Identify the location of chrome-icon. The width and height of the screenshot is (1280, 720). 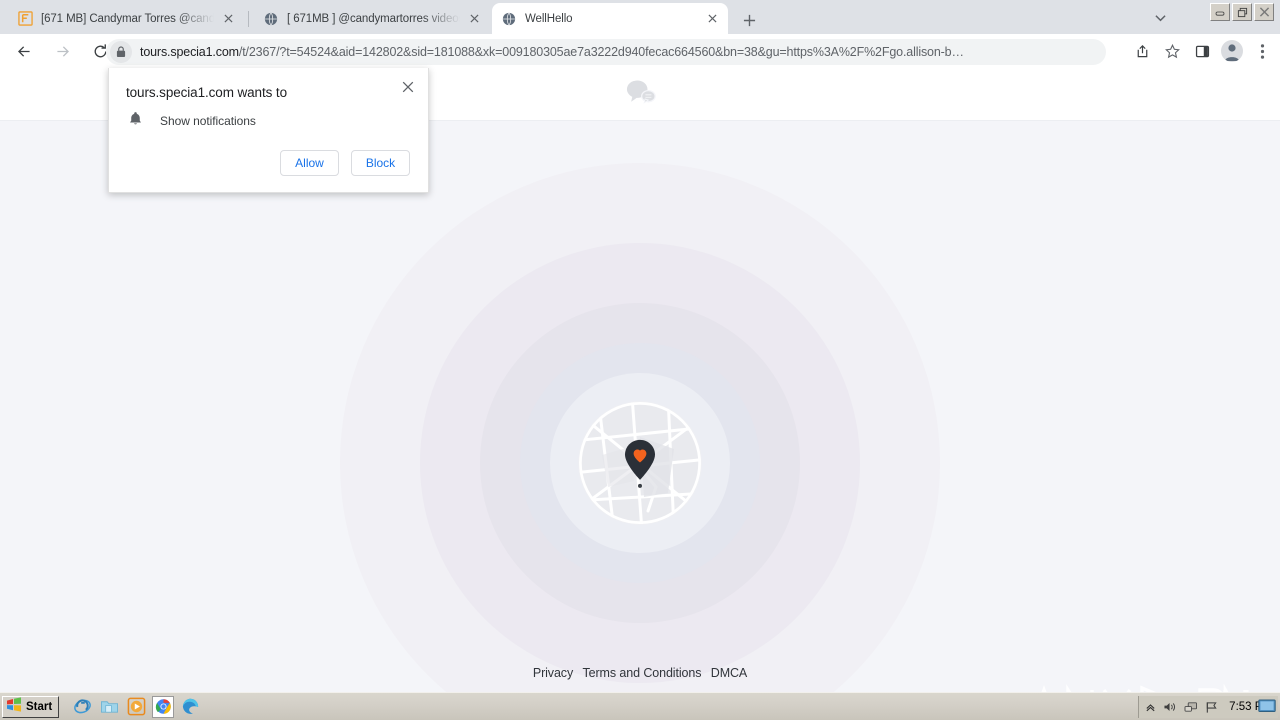
(163, 706).